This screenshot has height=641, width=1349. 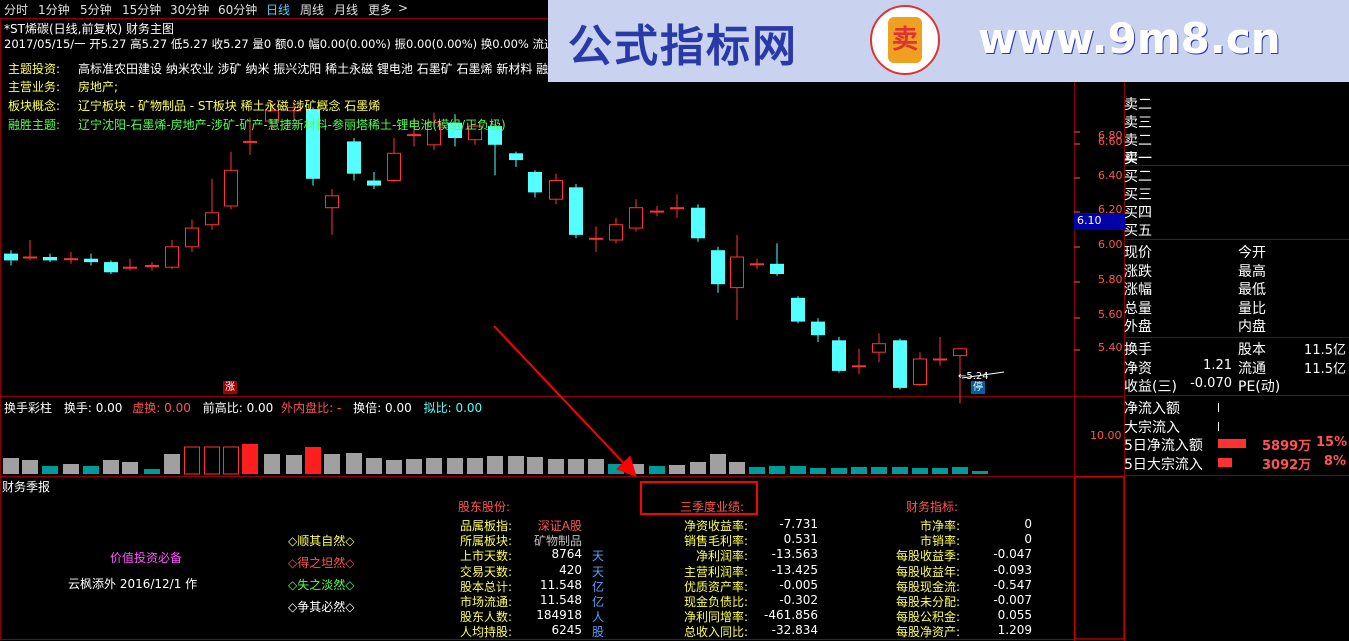 I want to click on quote-label-right: 最高, so click(x=1252, y=271).